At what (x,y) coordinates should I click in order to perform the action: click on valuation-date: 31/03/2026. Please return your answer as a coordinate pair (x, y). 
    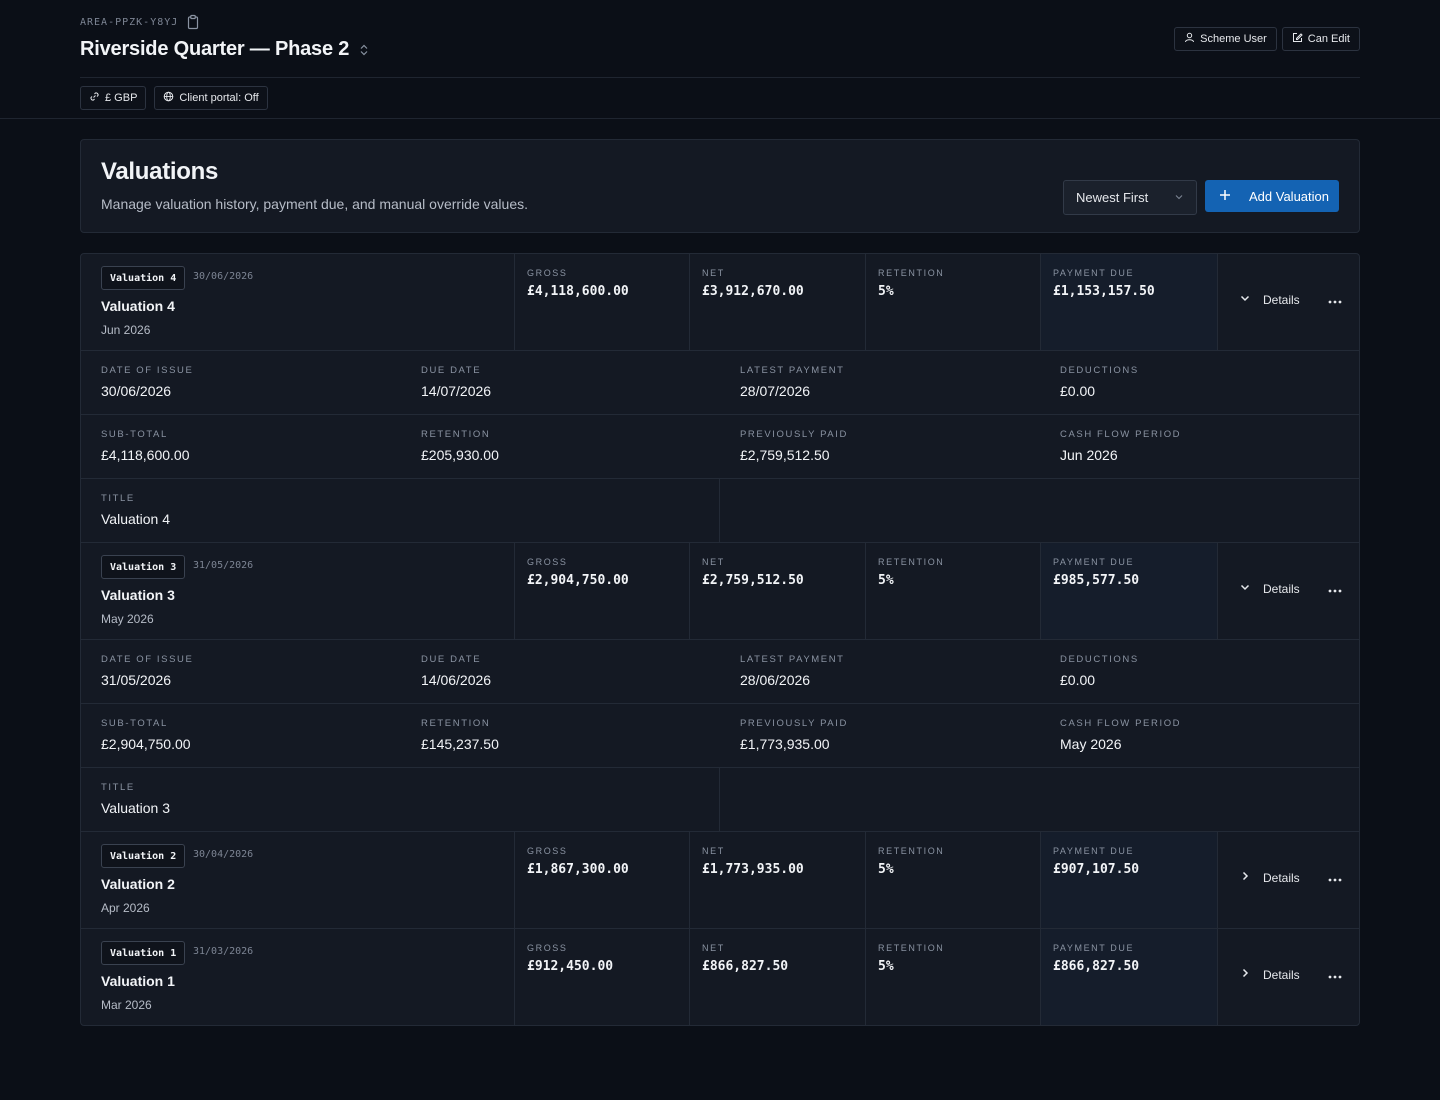
    Looking at the image, I should click on (223, 951).